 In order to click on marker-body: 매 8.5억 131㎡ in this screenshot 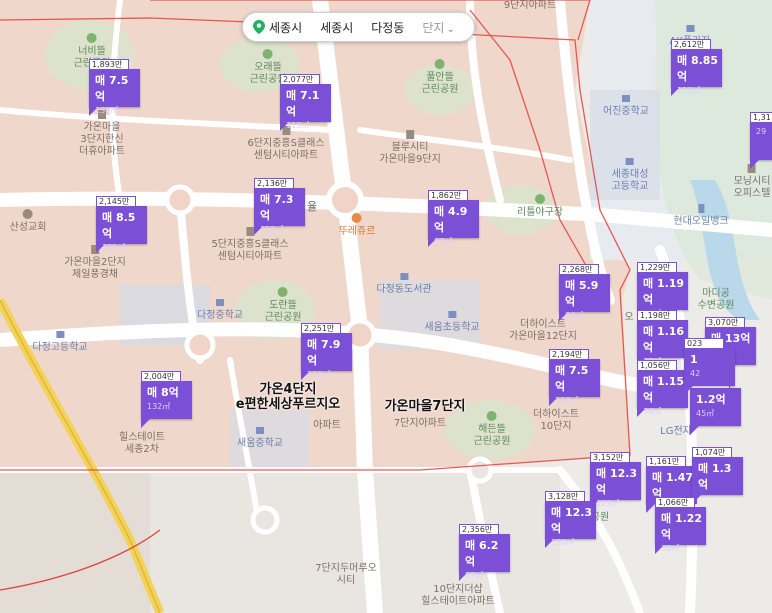, I will do `click(121, 229)`.